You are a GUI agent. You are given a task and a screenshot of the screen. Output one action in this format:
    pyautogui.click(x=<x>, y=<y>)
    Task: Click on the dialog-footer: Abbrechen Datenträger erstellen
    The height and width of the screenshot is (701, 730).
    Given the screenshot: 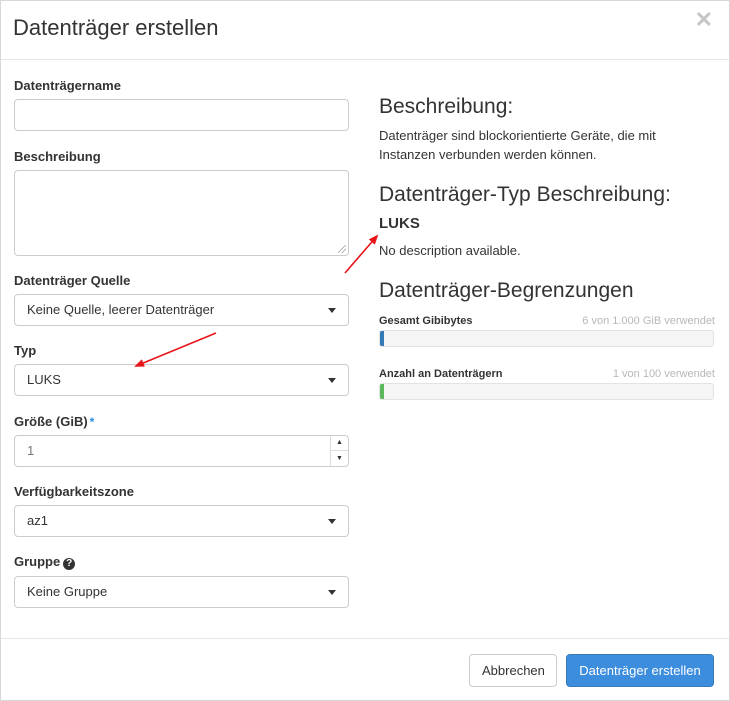 What is the action you would take?
    pyautogui.click(x=365, y=669)
    